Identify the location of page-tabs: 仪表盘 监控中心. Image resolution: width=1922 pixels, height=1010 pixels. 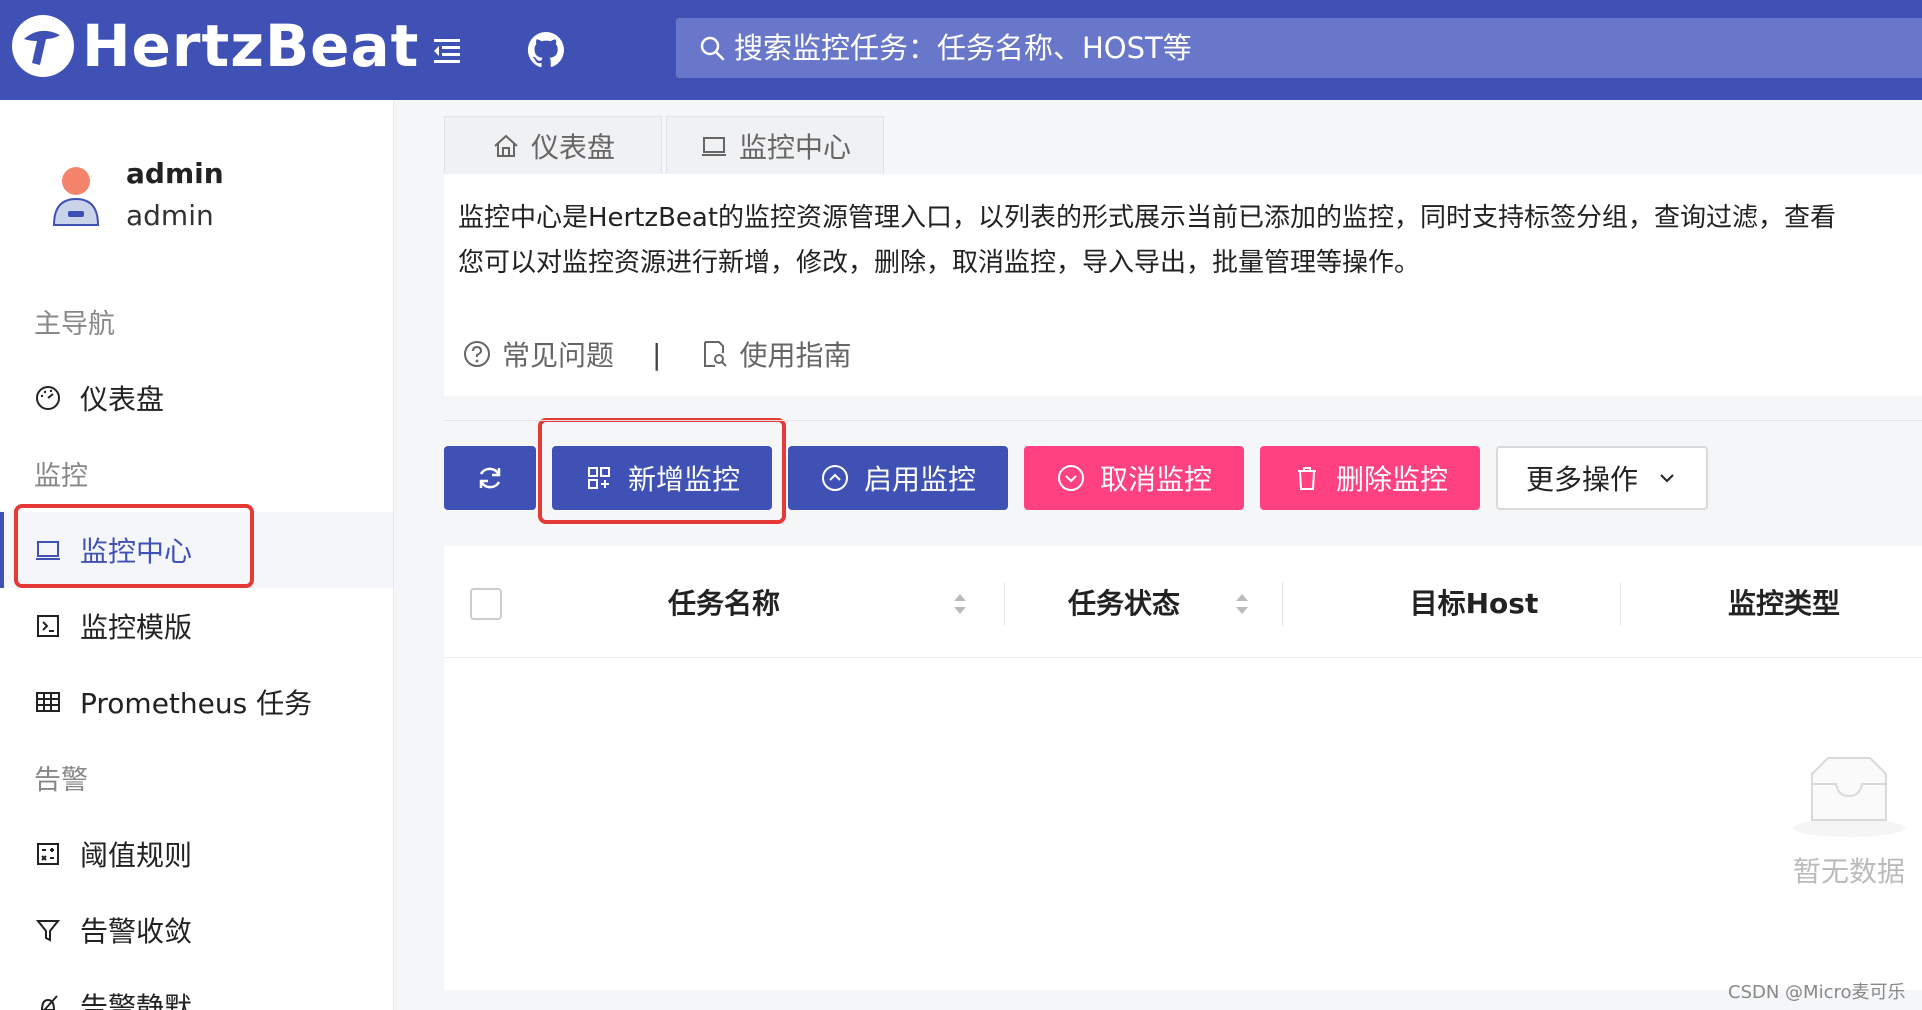
(666, 145).